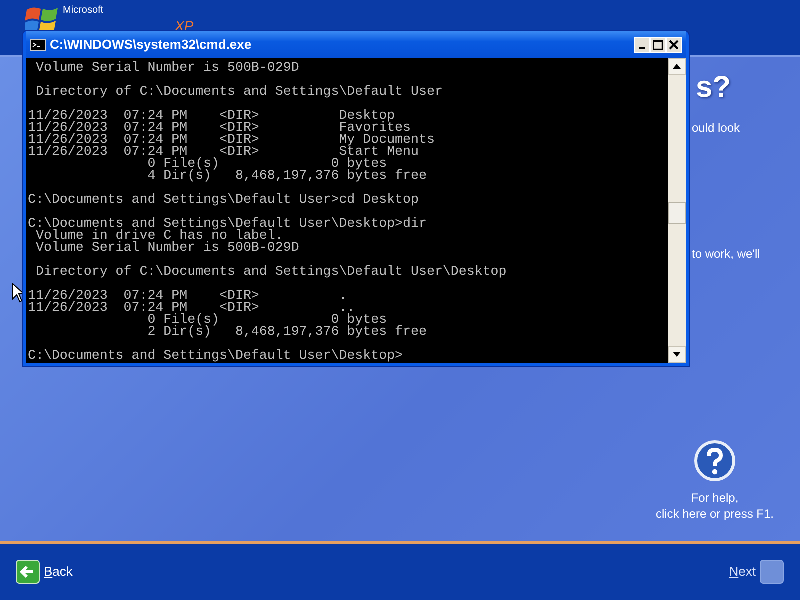 Image resolution: width=800 pixels, height=600 pixels. What do you see at coordinates (38, 44) in the screenshot?
I see `console-icon` at bounding box center [38, 44].